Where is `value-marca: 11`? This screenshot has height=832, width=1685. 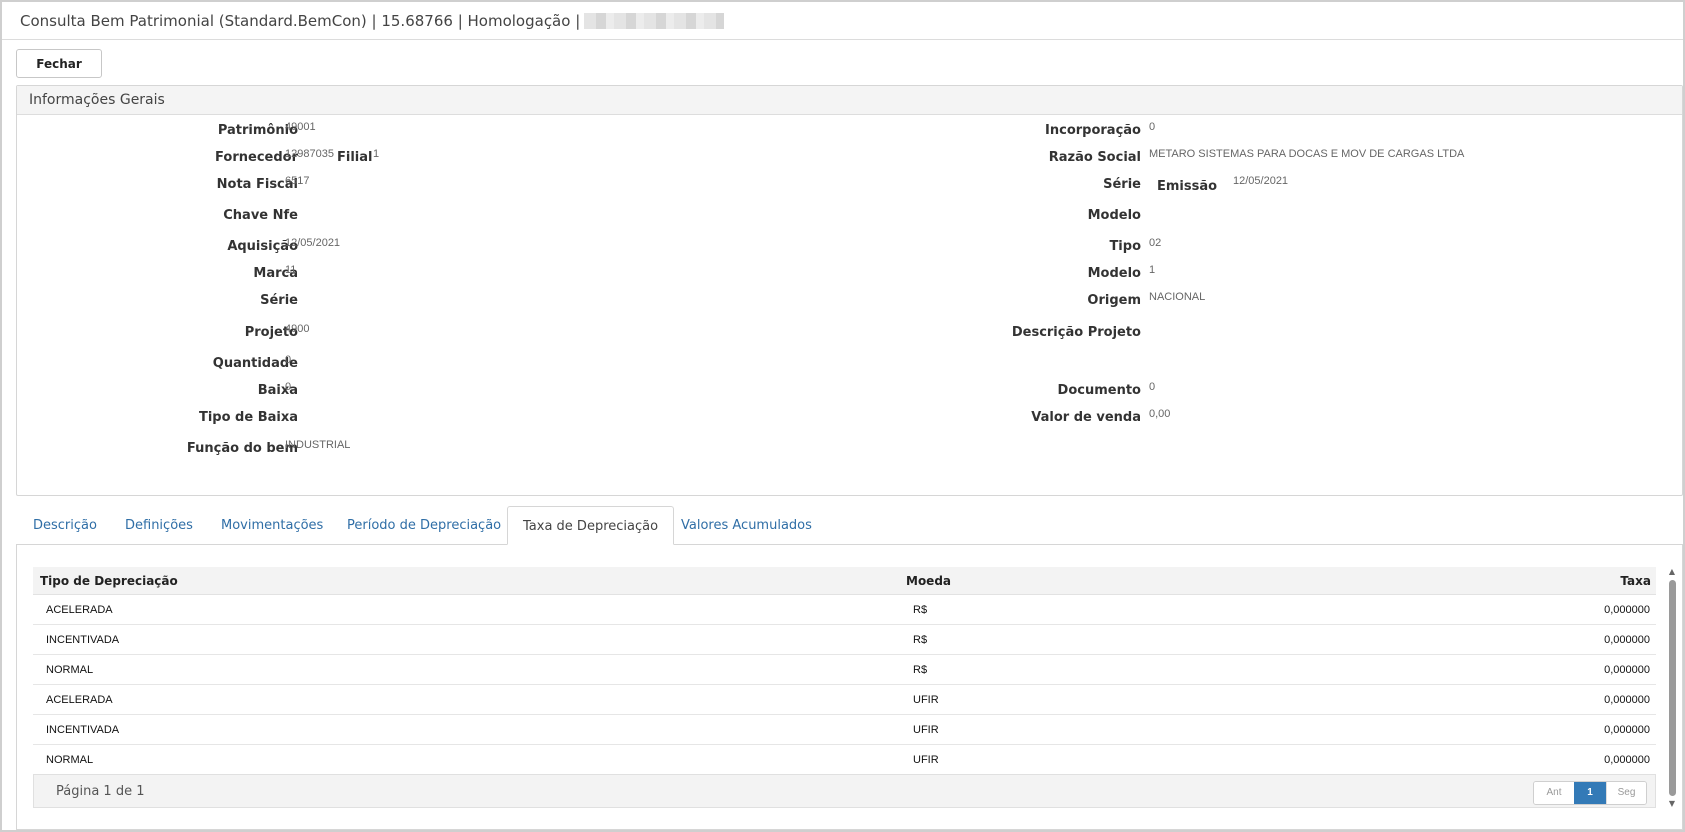
value-marca: 11 is located at coordinates (291, 270).